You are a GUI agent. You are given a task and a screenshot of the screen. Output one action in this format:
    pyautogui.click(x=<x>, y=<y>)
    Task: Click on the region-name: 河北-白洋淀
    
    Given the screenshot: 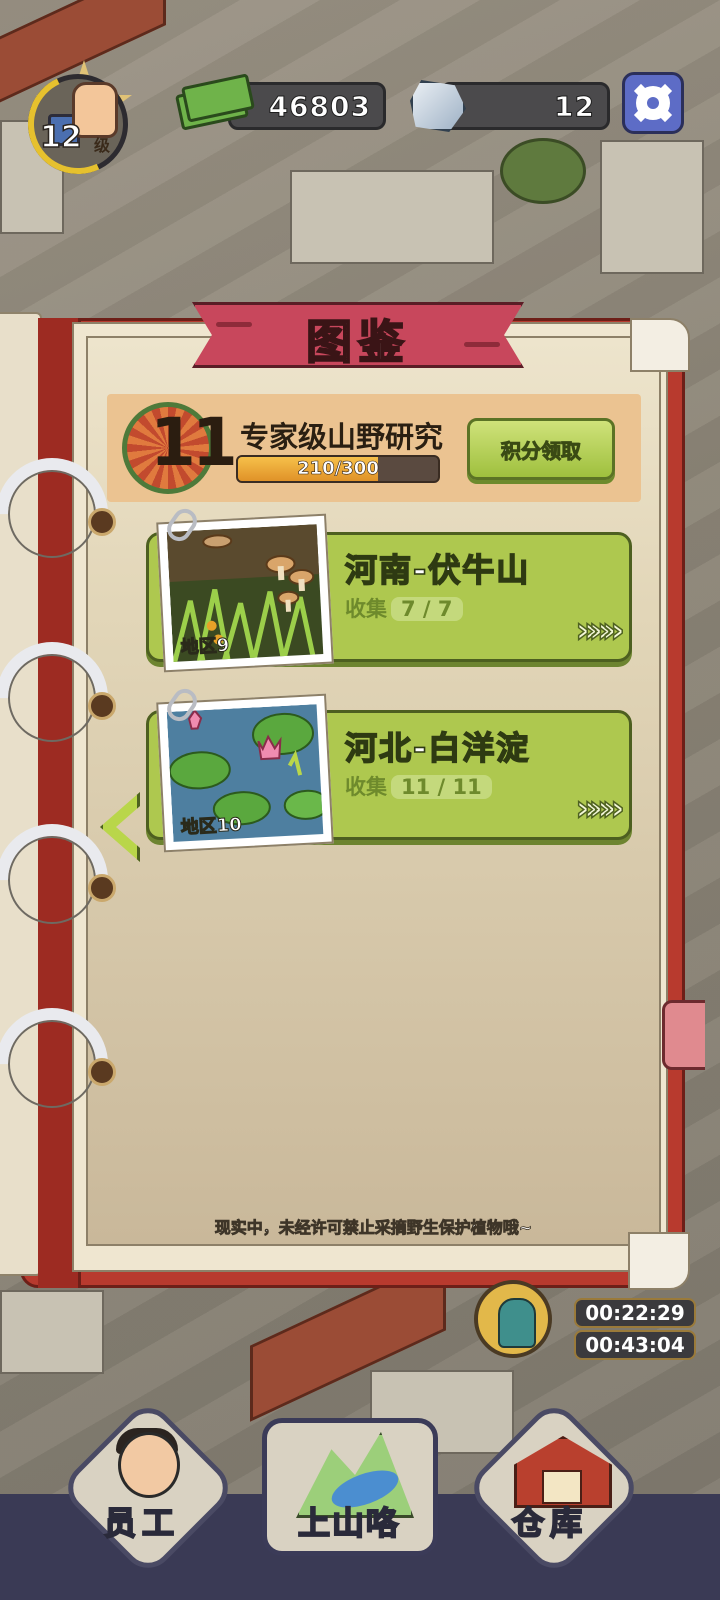 What is the action you would take?
    pyautogui.click(x=437, y=748)
    